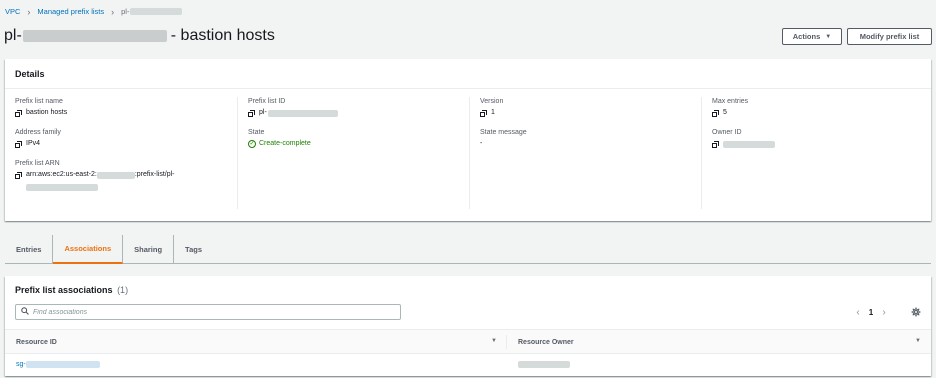  I want to click on prefix-list-name-value: bastion hosts, so click(47, 112).